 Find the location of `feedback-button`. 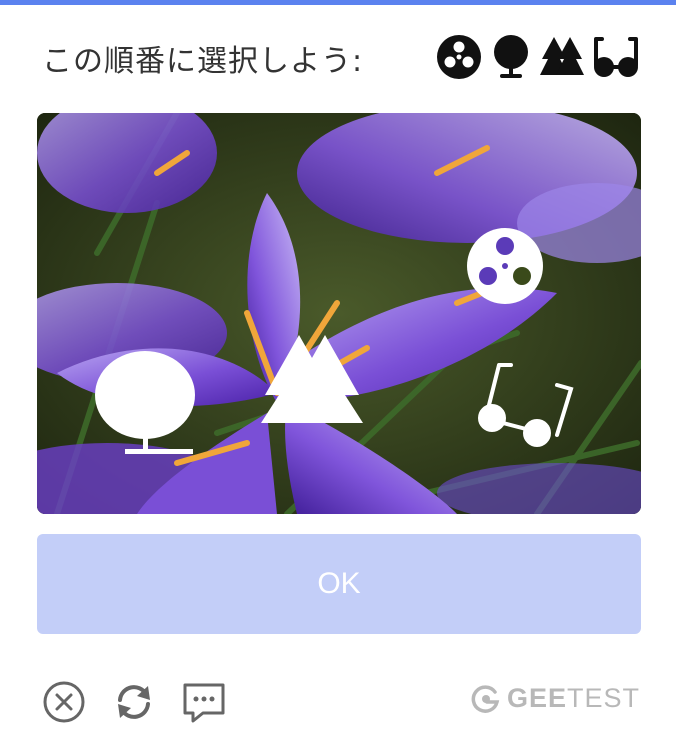

feedback-button is located at coordinates (204, 702).